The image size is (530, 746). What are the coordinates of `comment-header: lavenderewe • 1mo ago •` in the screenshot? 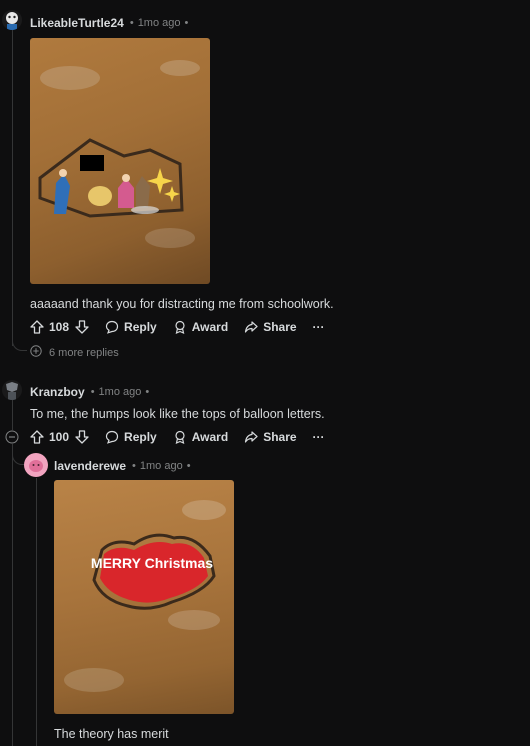 It's located at (122, 466).